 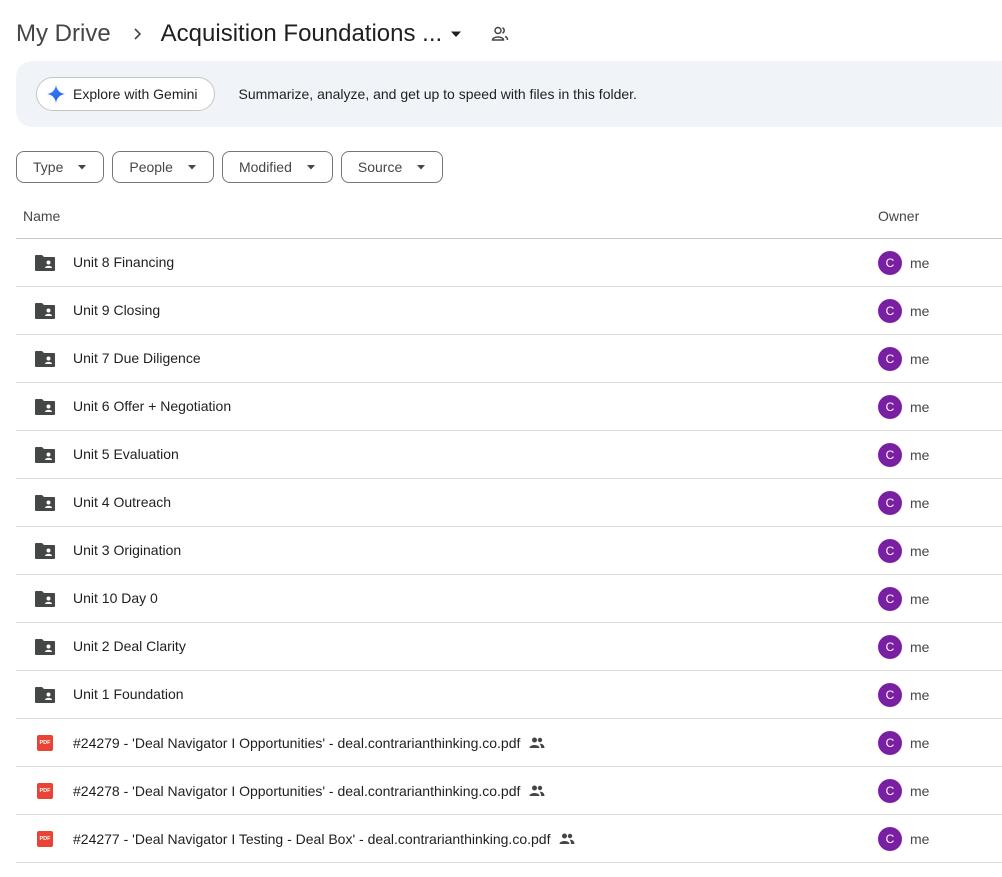 I want to click on filter-chips: Type People Modified Source, so click(x=233, y=167).